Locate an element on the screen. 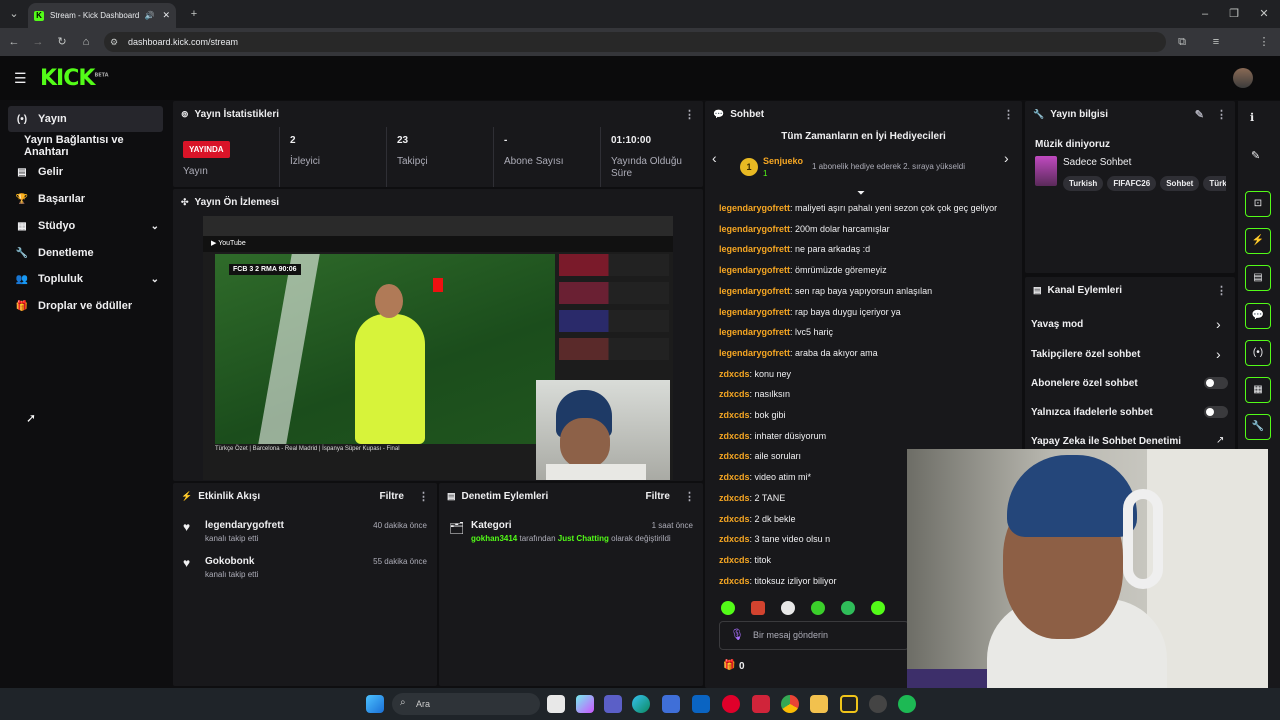  sidebar-item-yayin: (•) Yayın is located at coordinates (85, 119).